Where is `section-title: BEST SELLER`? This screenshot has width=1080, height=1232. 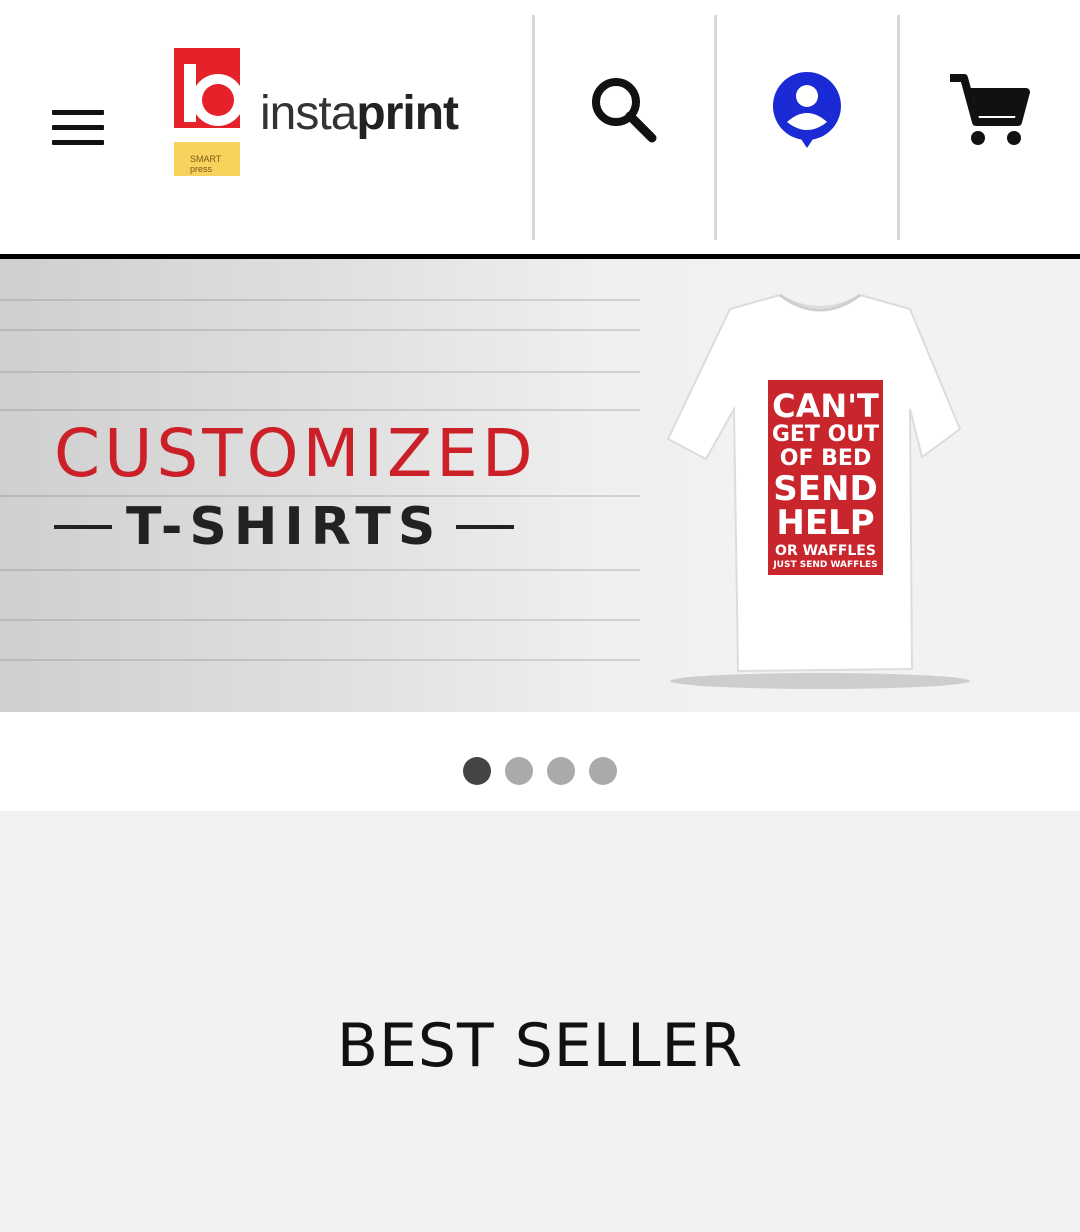
section-title: BEST SELLER is located at coordinates (540, 1046).